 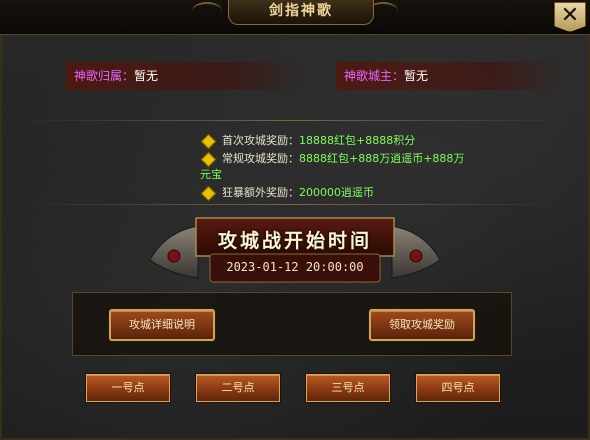 What do you see at coordinates (207, 11) in the screenshot?
I see `title-ornament-left` at bounding box center [207, 11].